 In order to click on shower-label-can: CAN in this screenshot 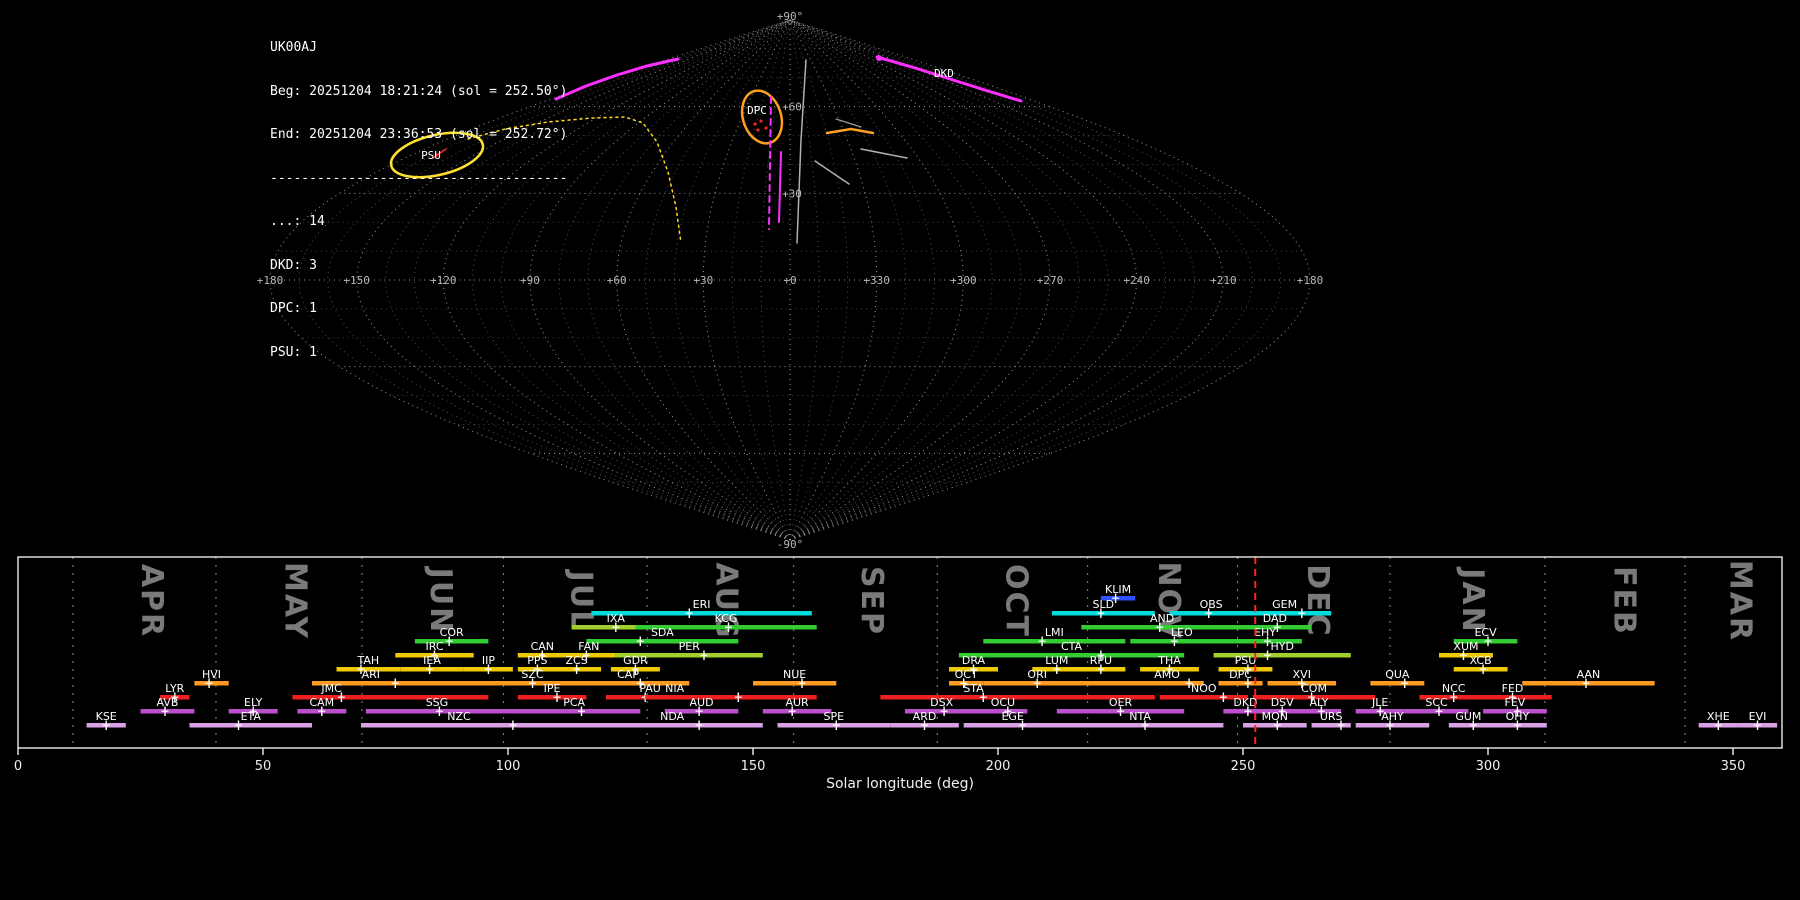, I will do `click(542, 646)`.